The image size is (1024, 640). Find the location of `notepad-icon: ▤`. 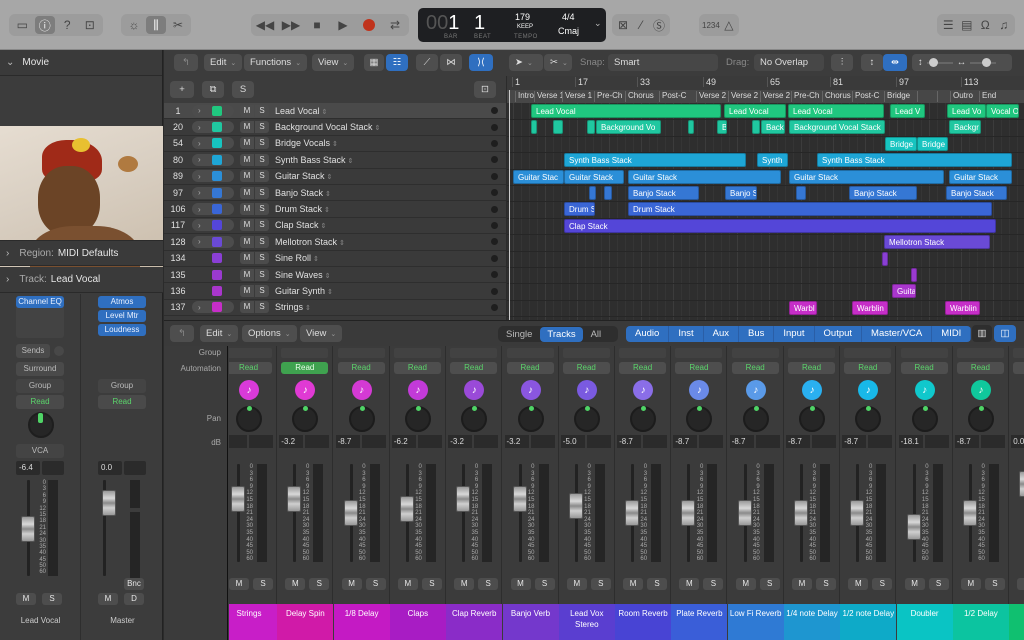

notepad-icon: ▤ is located at coordinates (967, 25).